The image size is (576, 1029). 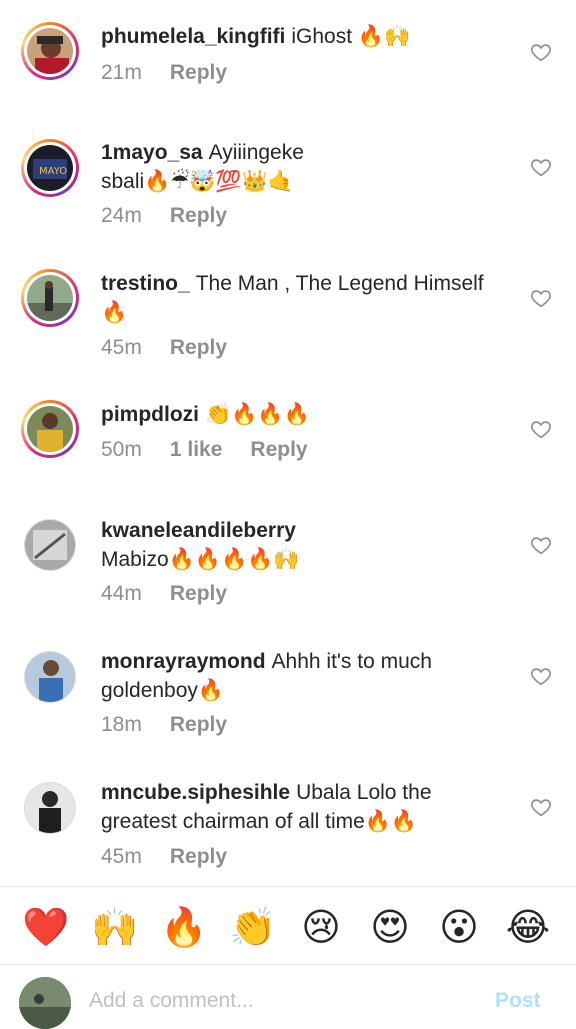 I want to click on comment-username: mncube.siphesihle, so click(x=195, y=792).